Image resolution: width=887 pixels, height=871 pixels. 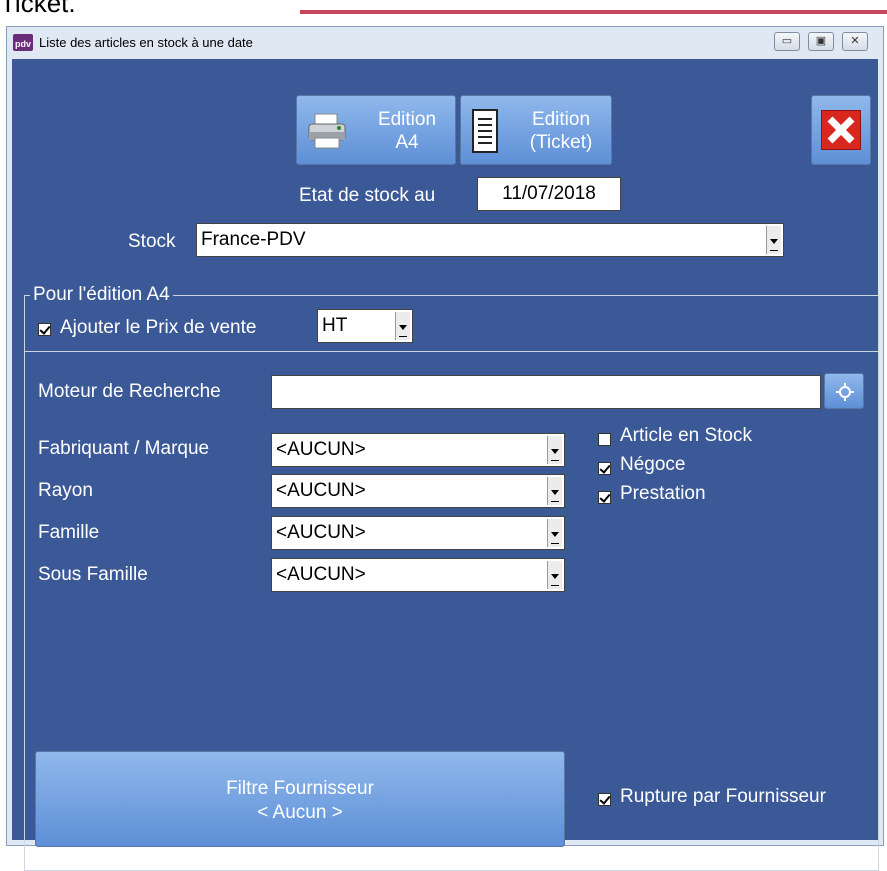 I want to click on filter-rayon-label: Rayon, so click(x=65, y=490).